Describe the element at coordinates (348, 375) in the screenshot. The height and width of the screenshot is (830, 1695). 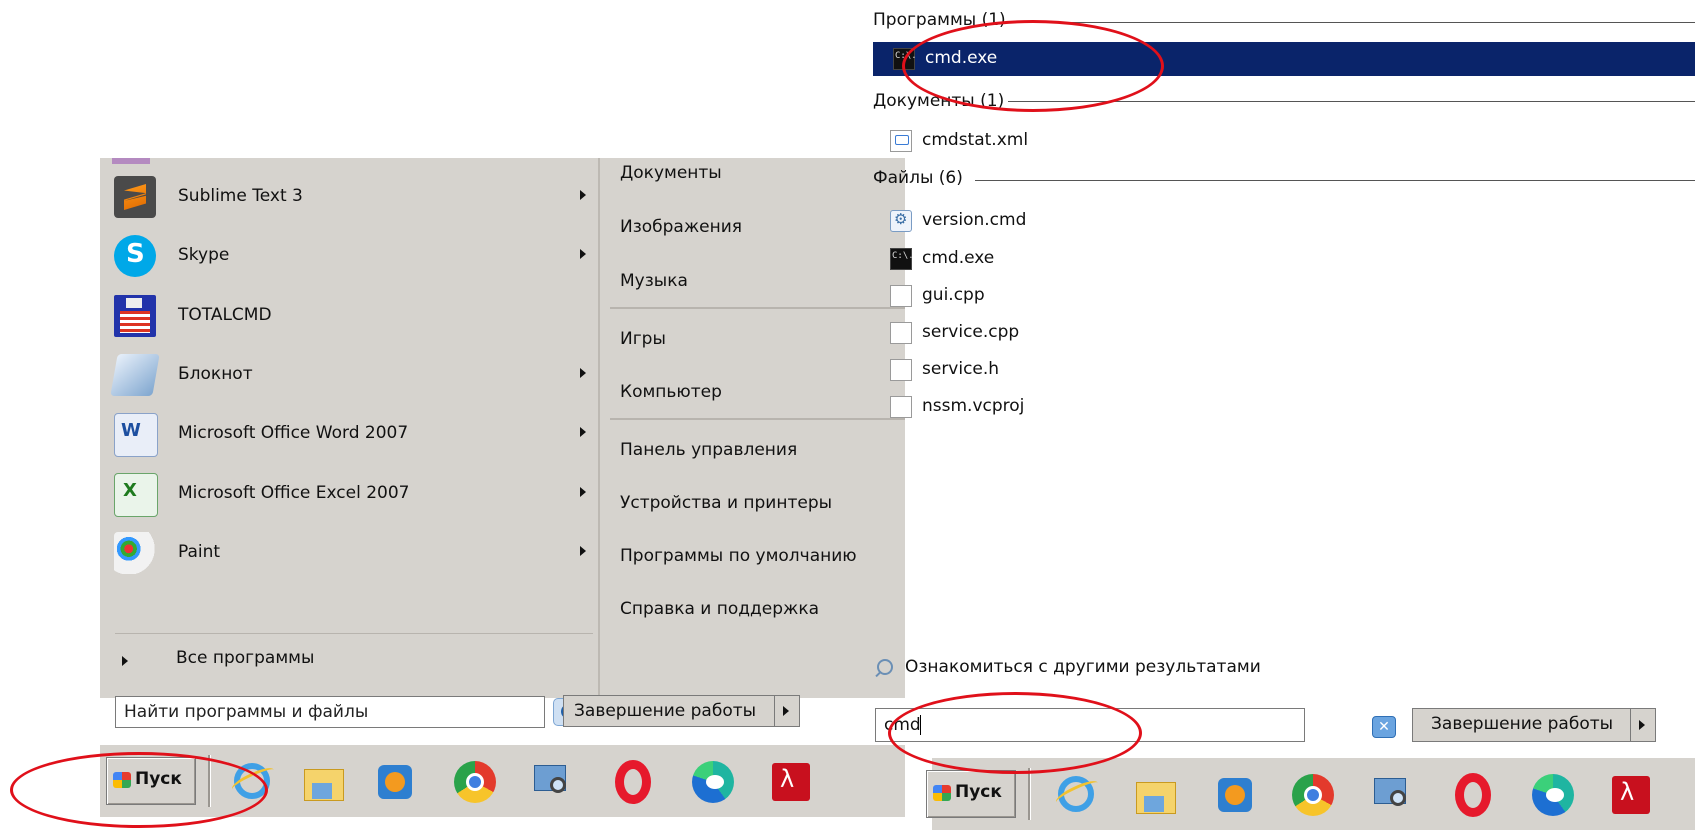
I see `program-item-notepad: Блокнот` at that location.